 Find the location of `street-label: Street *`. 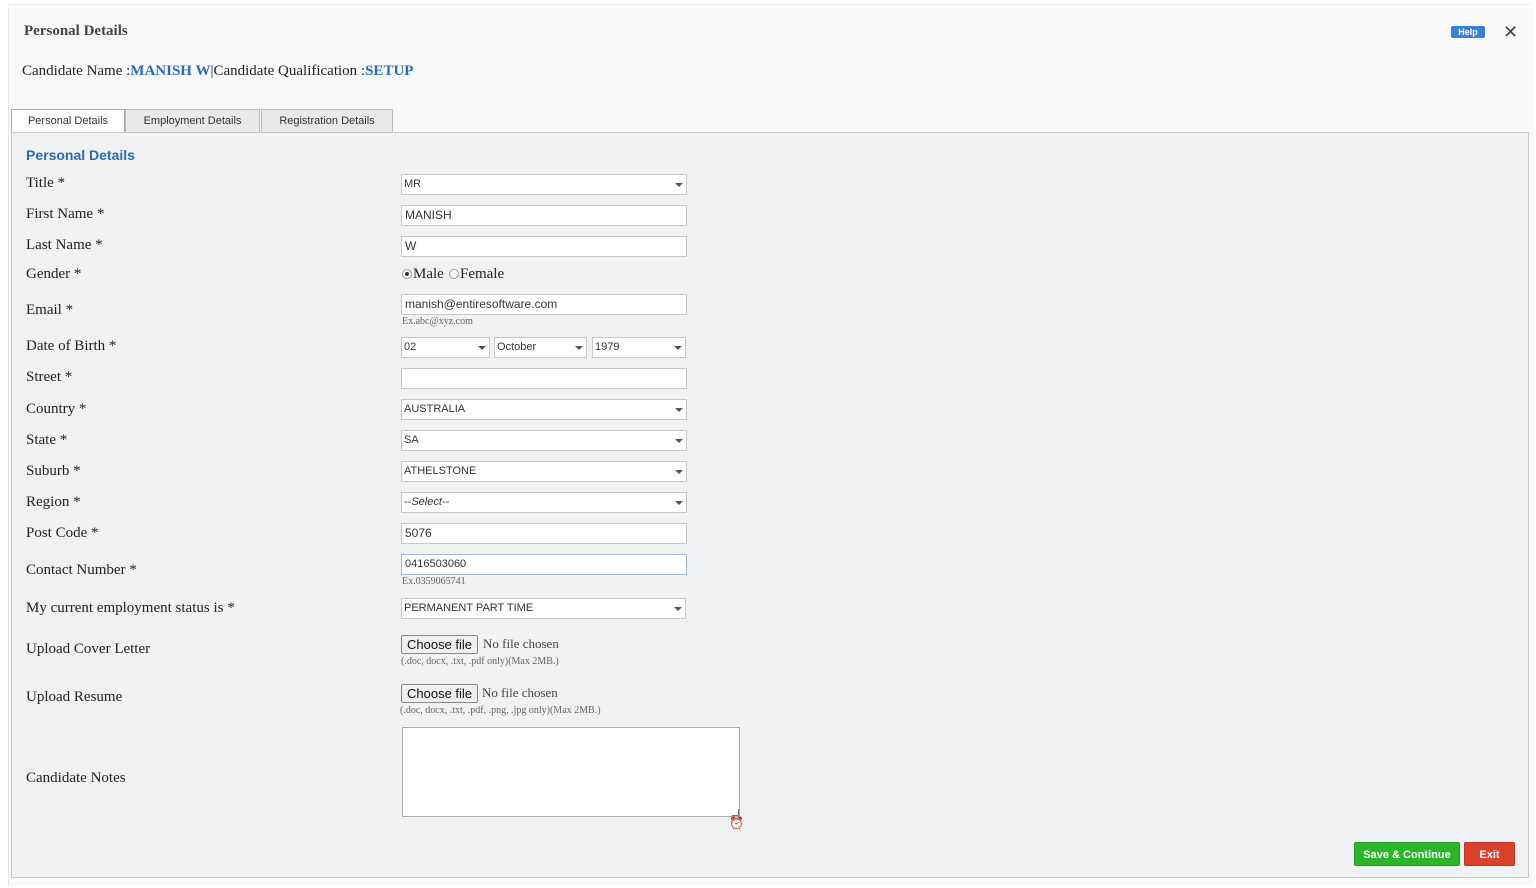

street-label: Street * is located at coordinates (49, 377).